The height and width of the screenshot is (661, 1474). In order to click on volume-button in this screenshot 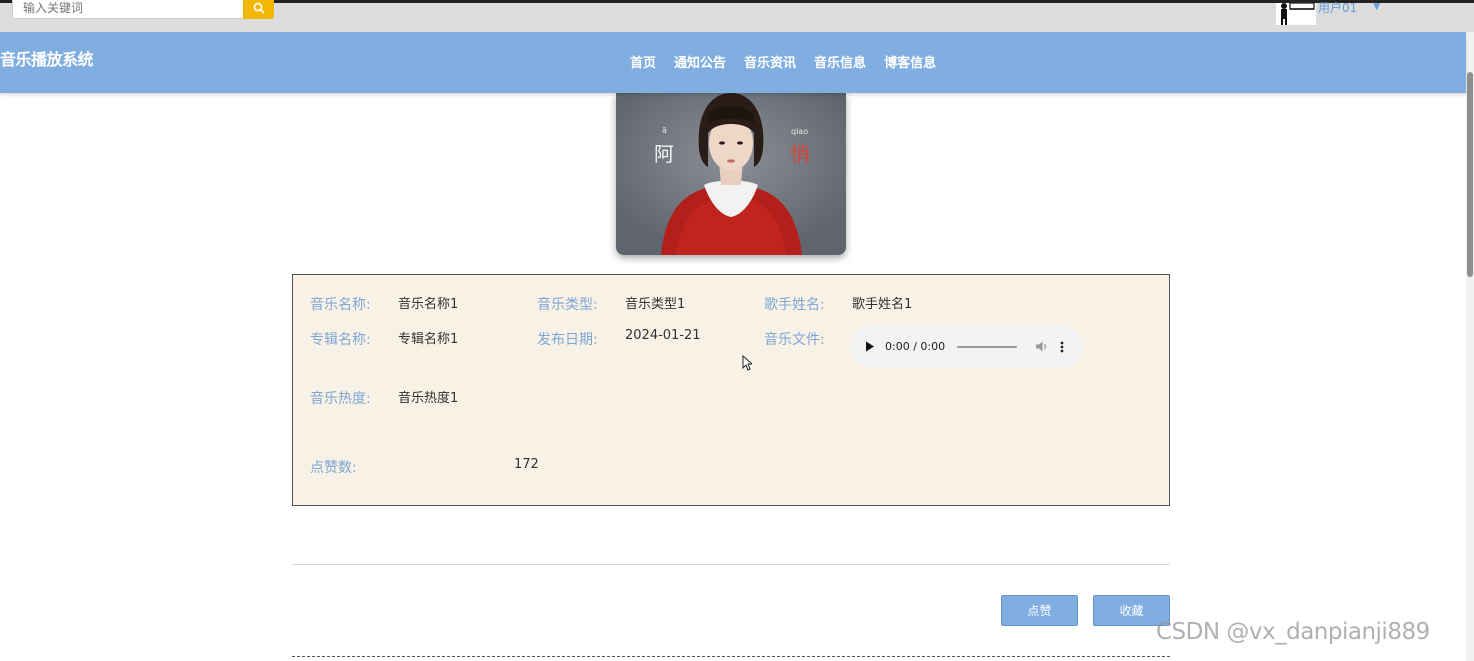, I will do `click(1041, 346)`.